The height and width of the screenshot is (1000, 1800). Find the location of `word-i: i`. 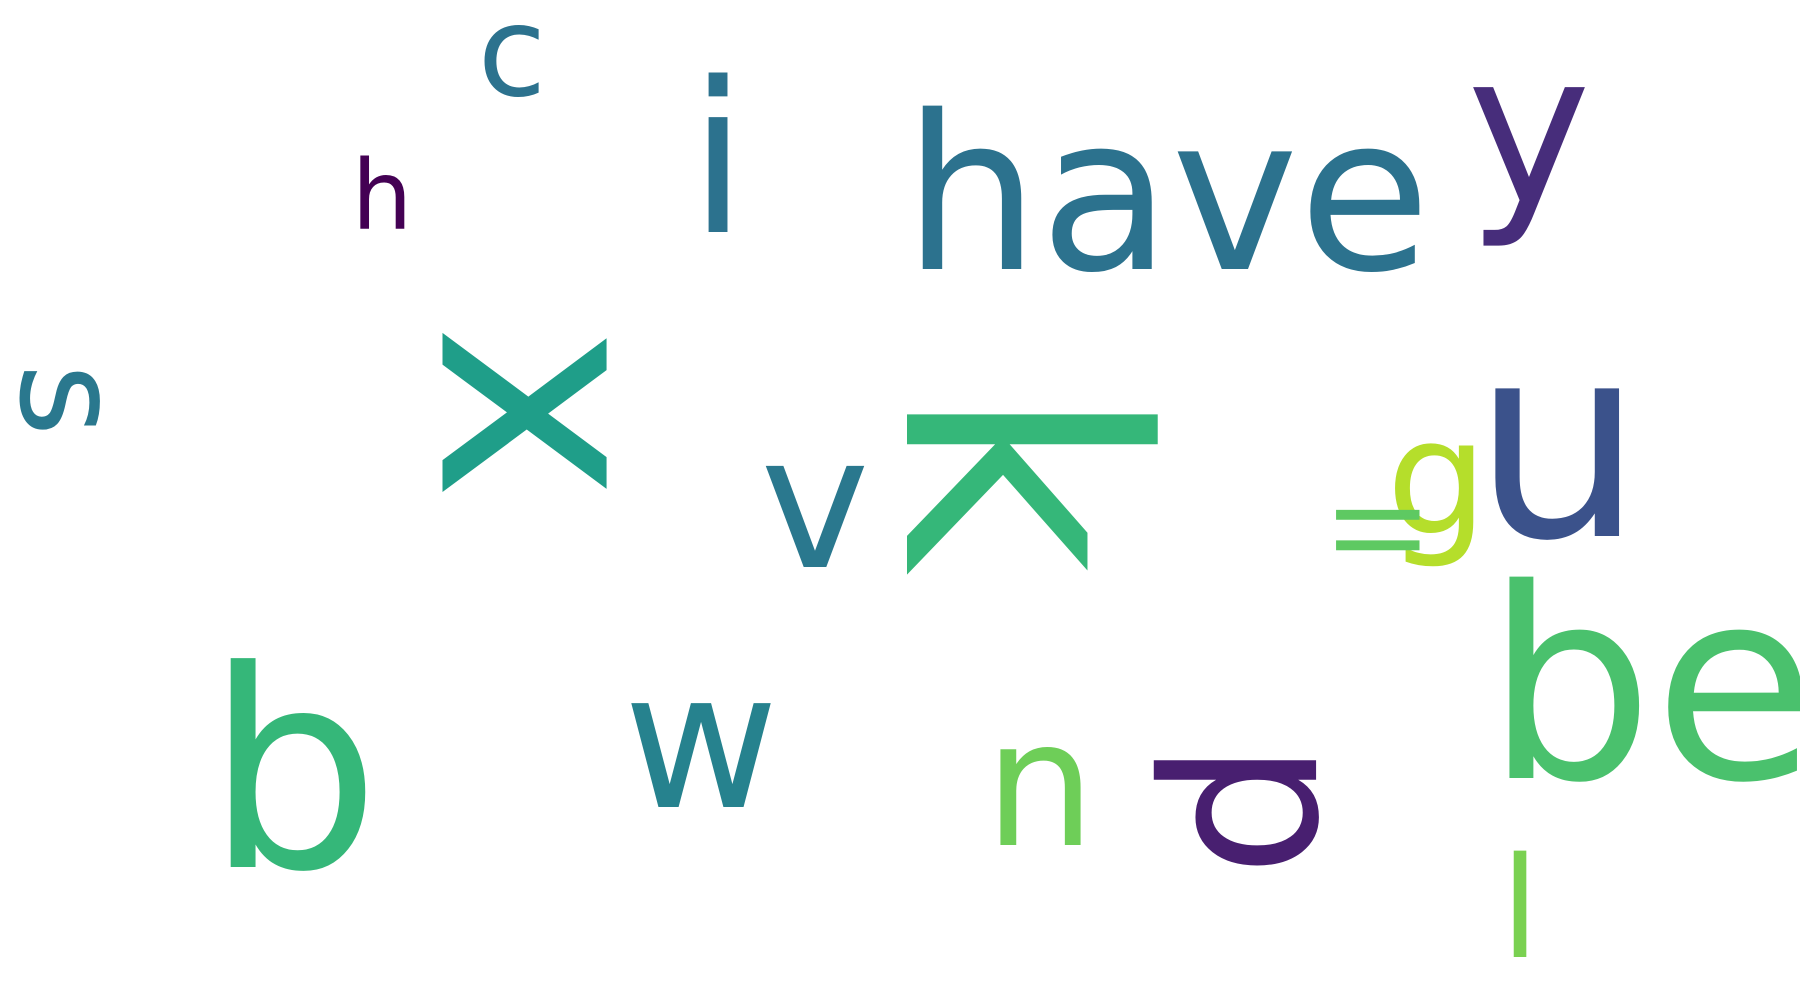

word-i: i is located at coordinates (718, 159).